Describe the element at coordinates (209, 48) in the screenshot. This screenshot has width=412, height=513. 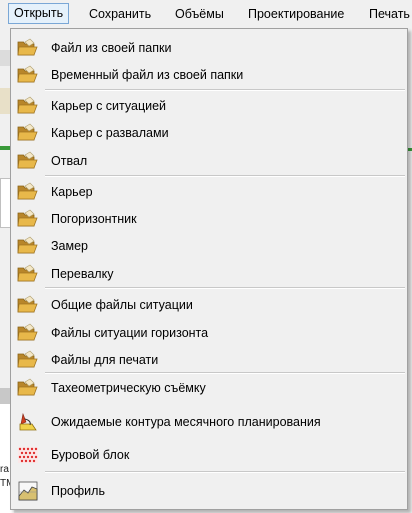
I see `menu-item: Файл из своей папки` at that location.